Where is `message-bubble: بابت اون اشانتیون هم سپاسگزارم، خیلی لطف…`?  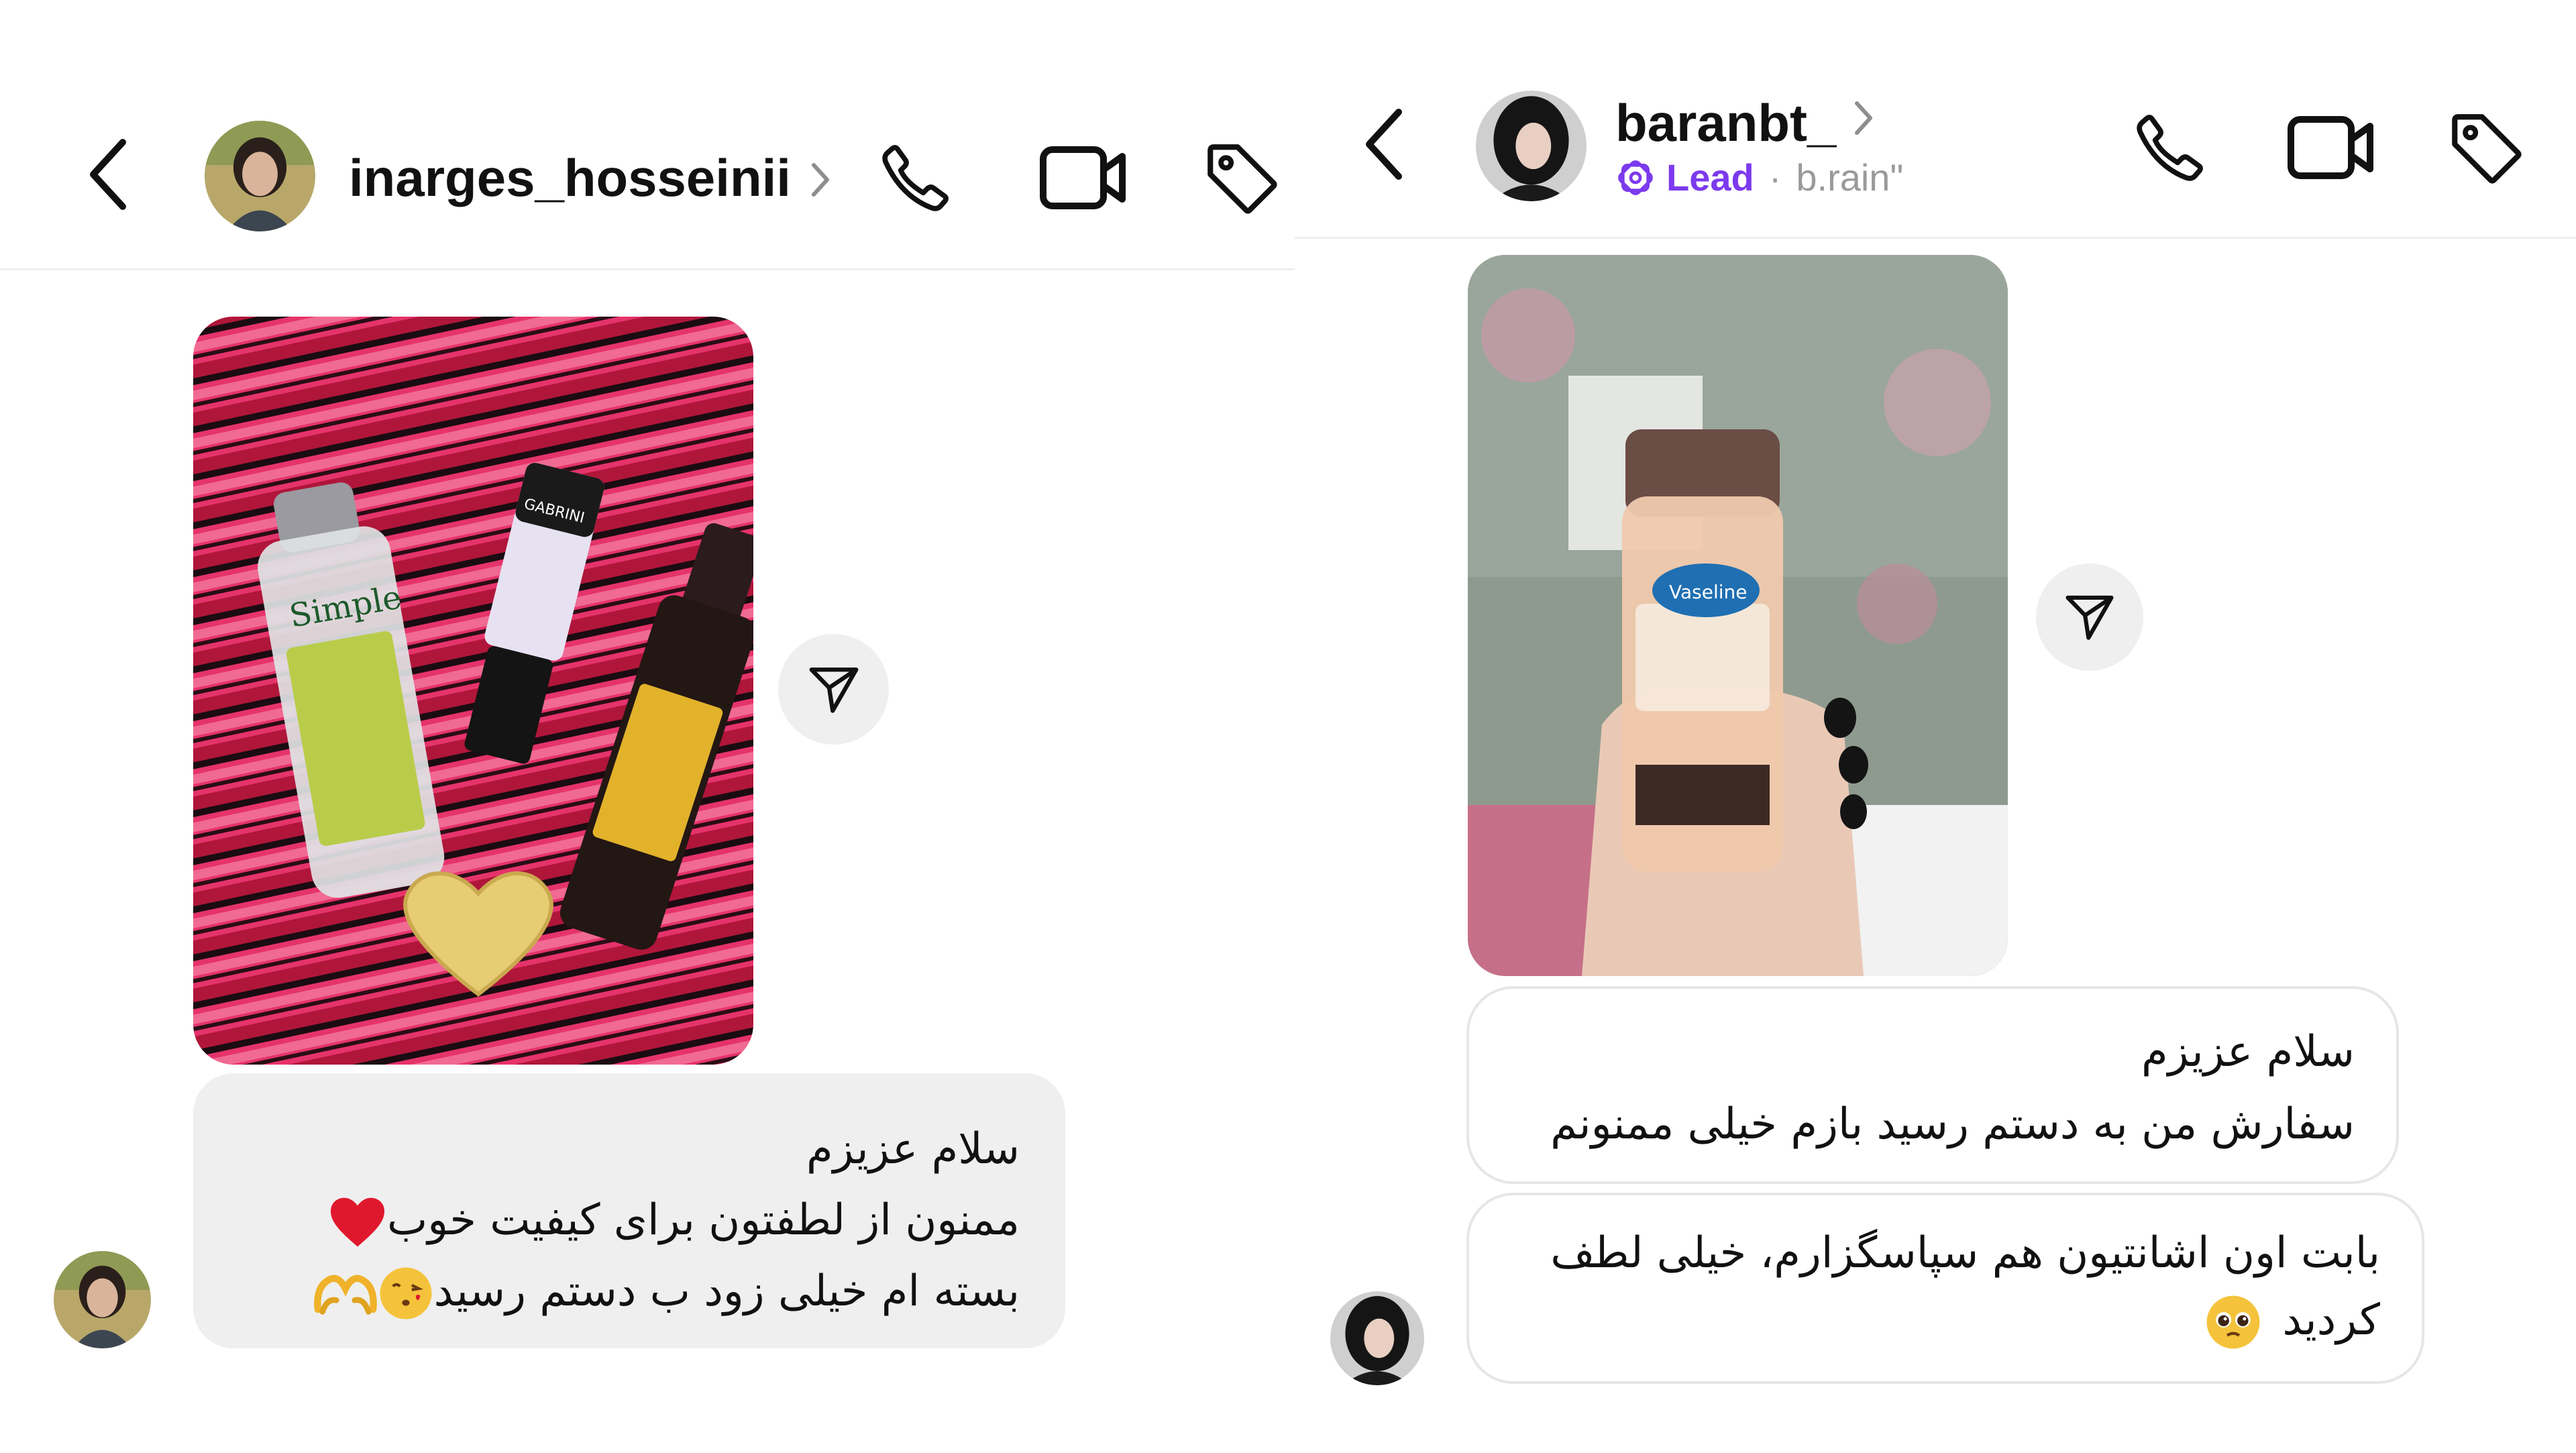 message-bubble: بابت اون اشانتیون هم سپاسگزارم، خیلی لطف… is located at coordinates (1945, 1288).